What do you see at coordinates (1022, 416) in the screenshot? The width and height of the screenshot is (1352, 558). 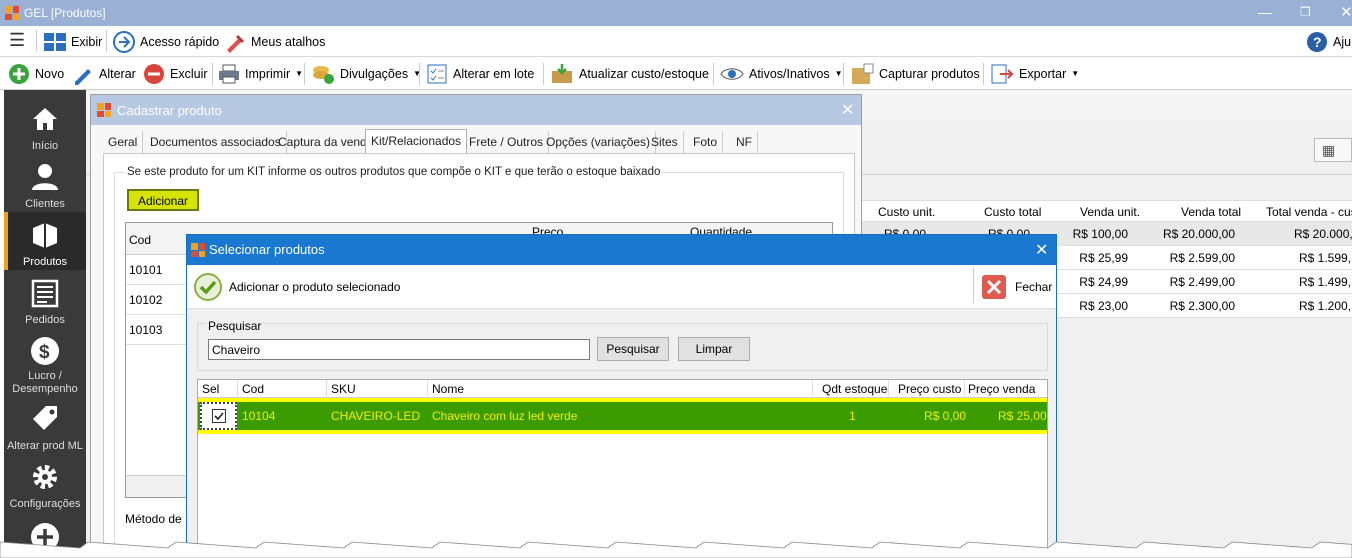 I see `table-cell-venda: R$ 25,00` at bounding box center [1022, 416].